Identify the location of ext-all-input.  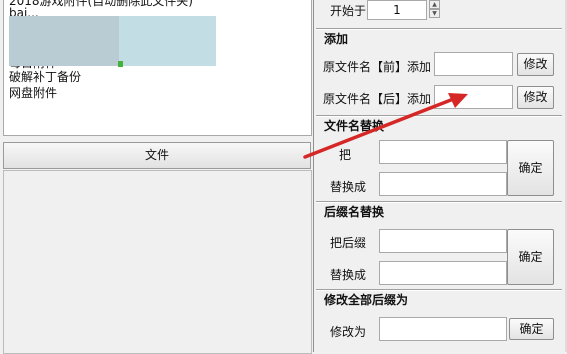
(443, 329).